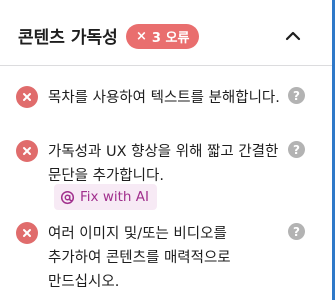 The image size is (335, 300). I want to click on chevron-up-icon, so click(293, 36).